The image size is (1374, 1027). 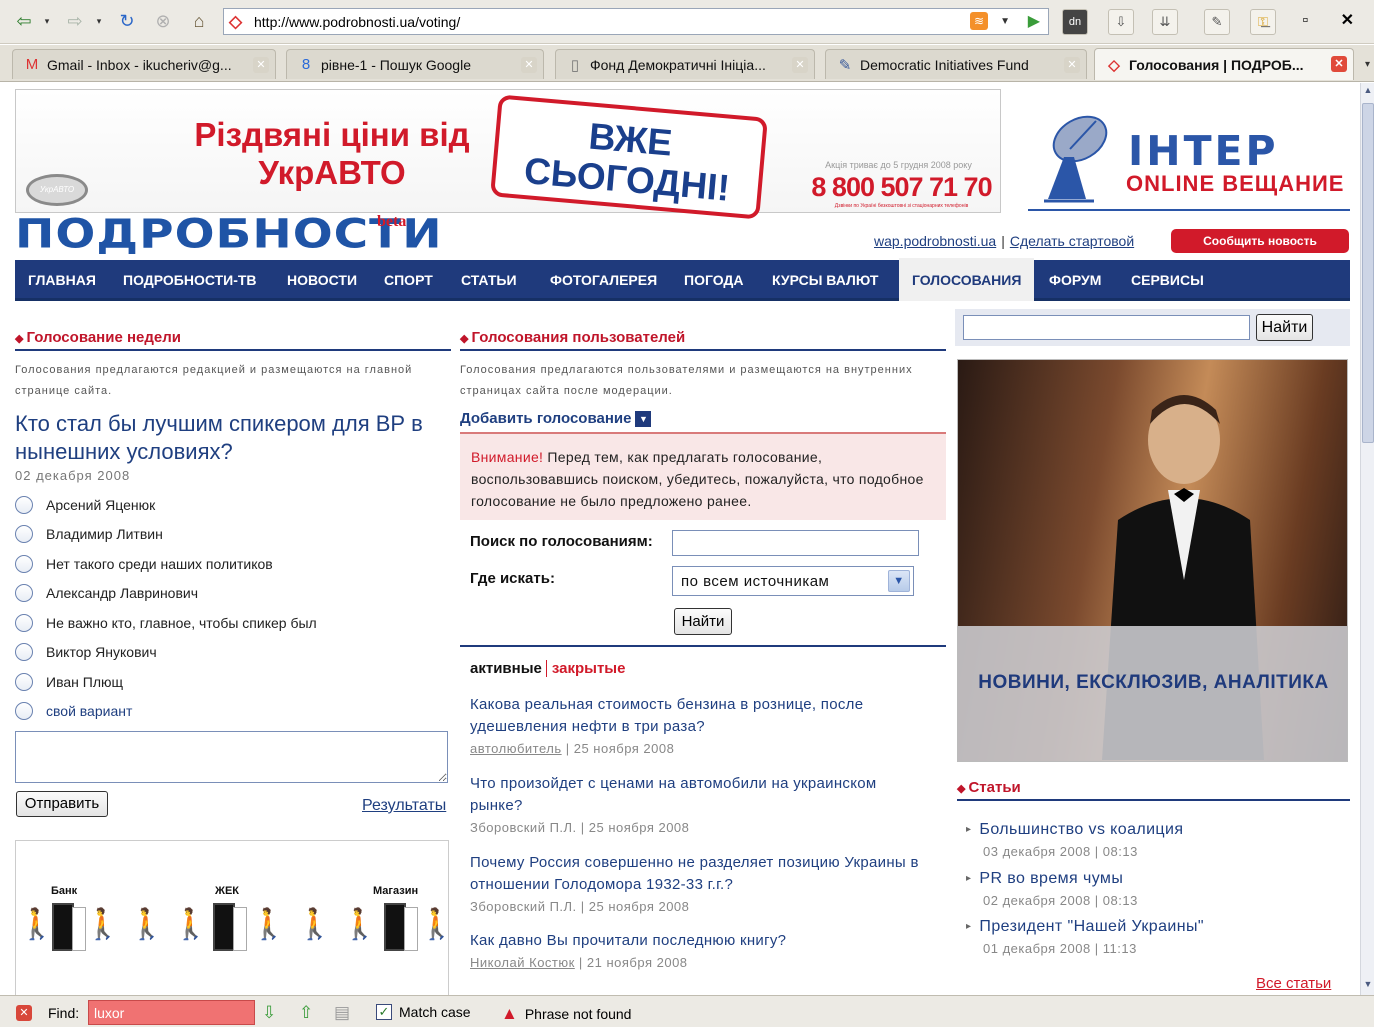 I want to click on reload-icon: ↻, so click(x=127, y=21).